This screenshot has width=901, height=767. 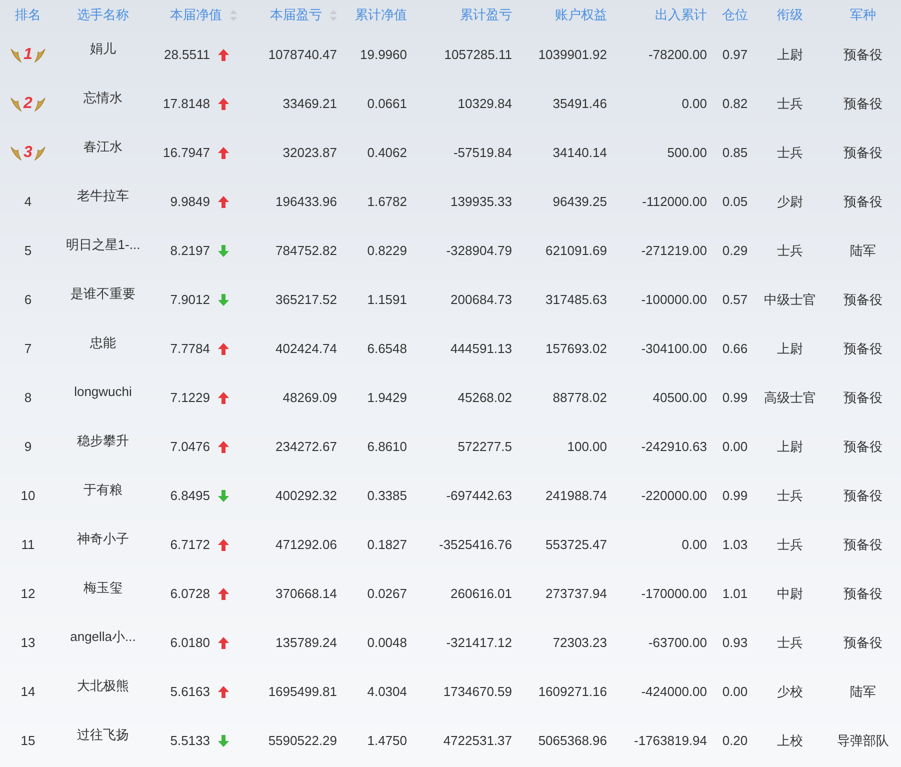 I want to click on table-cell-text: 0.82, so click(x=735, y=103).